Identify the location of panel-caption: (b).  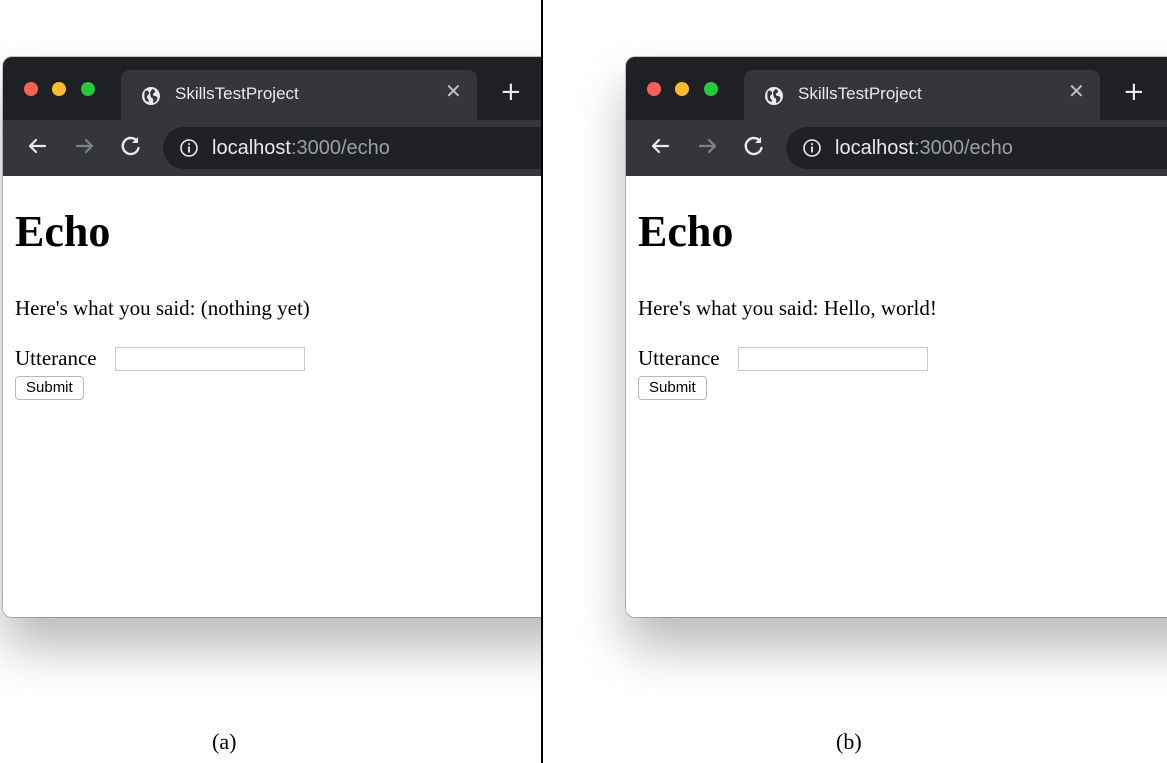
(849, 741).